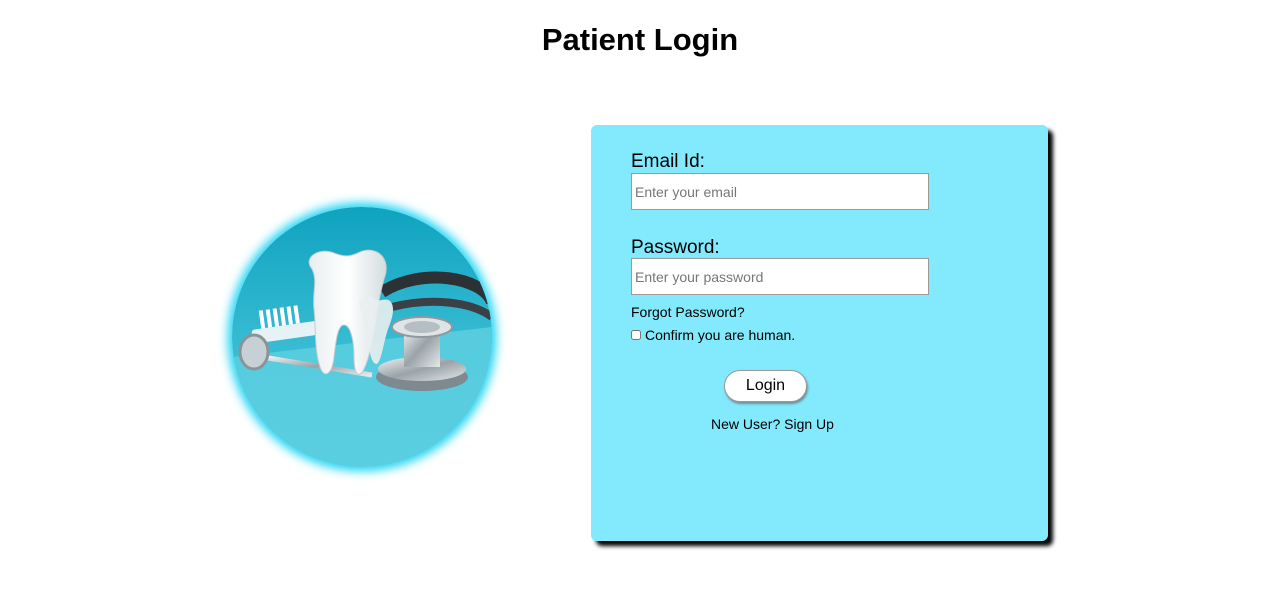  I want to click on email-label: Email Id:, so click(668, 161).